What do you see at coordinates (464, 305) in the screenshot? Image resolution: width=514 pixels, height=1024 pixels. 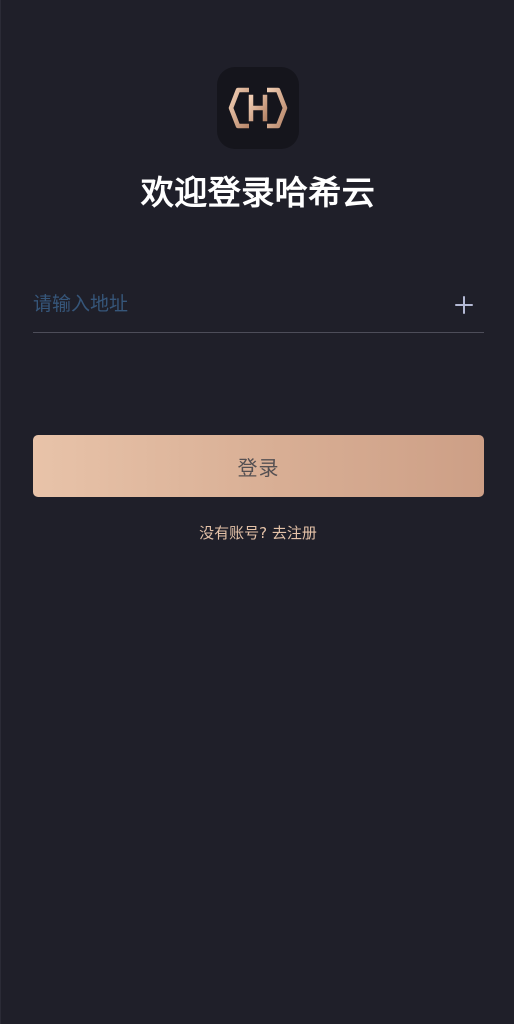 I see `plus-icon` at bounding box center [464, 305].